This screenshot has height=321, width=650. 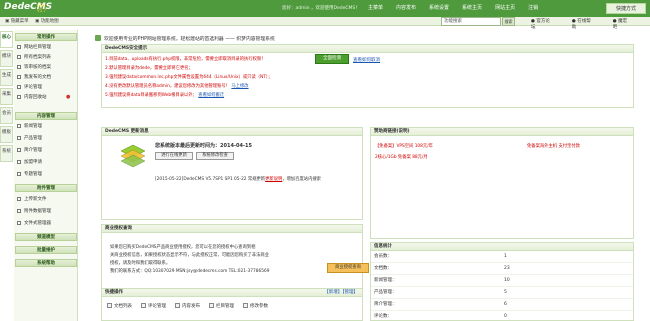 What do you see at coordinates (239, 86) in the screenshot?
I see `modify-admin-link: 马上修改` at bounding box center [239, 86].